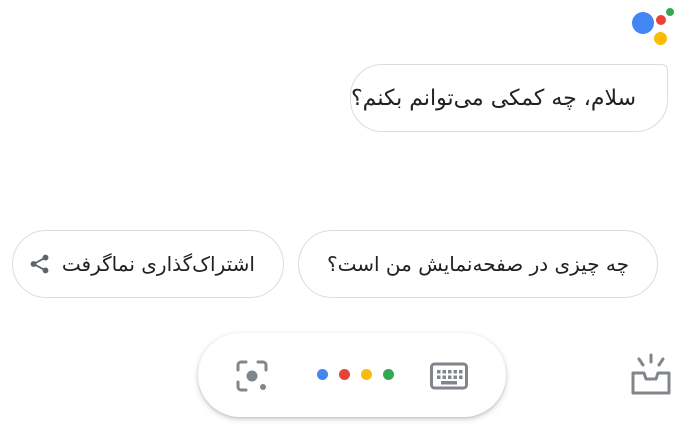  What do you see at coordinates (366, 374) in the screenshot?
I see `dot-yellow` at bounding box center [366, 374].